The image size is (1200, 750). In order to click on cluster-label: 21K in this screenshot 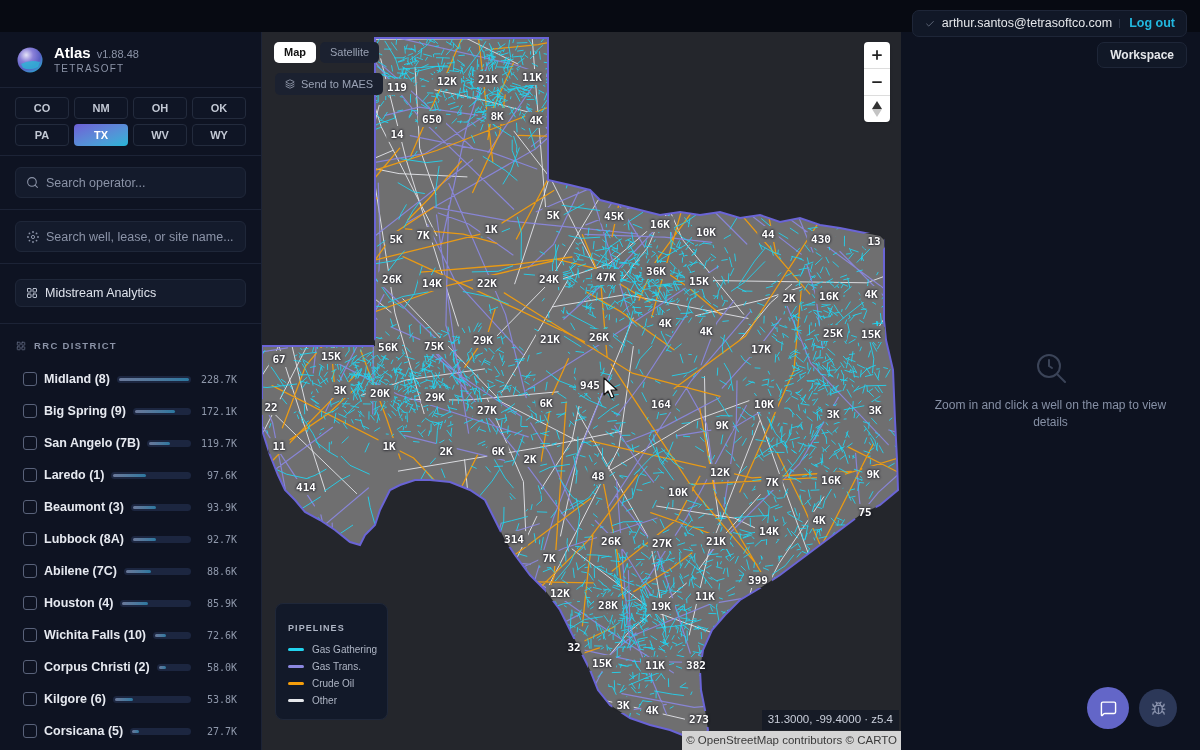, I will do `click(488, 79)`.